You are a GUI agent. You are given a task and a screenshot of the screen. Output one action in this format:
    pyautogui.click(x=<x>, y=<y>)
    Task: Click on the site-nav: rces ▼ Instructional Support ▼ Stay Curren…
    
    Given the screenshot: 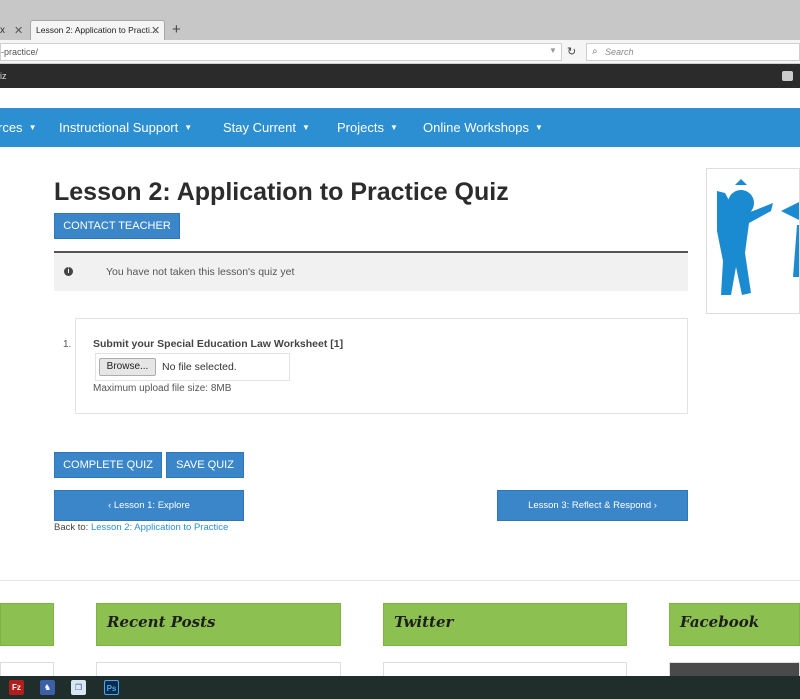 What is the action you would take?
    pyautogui.click(x=400, y=127)
    